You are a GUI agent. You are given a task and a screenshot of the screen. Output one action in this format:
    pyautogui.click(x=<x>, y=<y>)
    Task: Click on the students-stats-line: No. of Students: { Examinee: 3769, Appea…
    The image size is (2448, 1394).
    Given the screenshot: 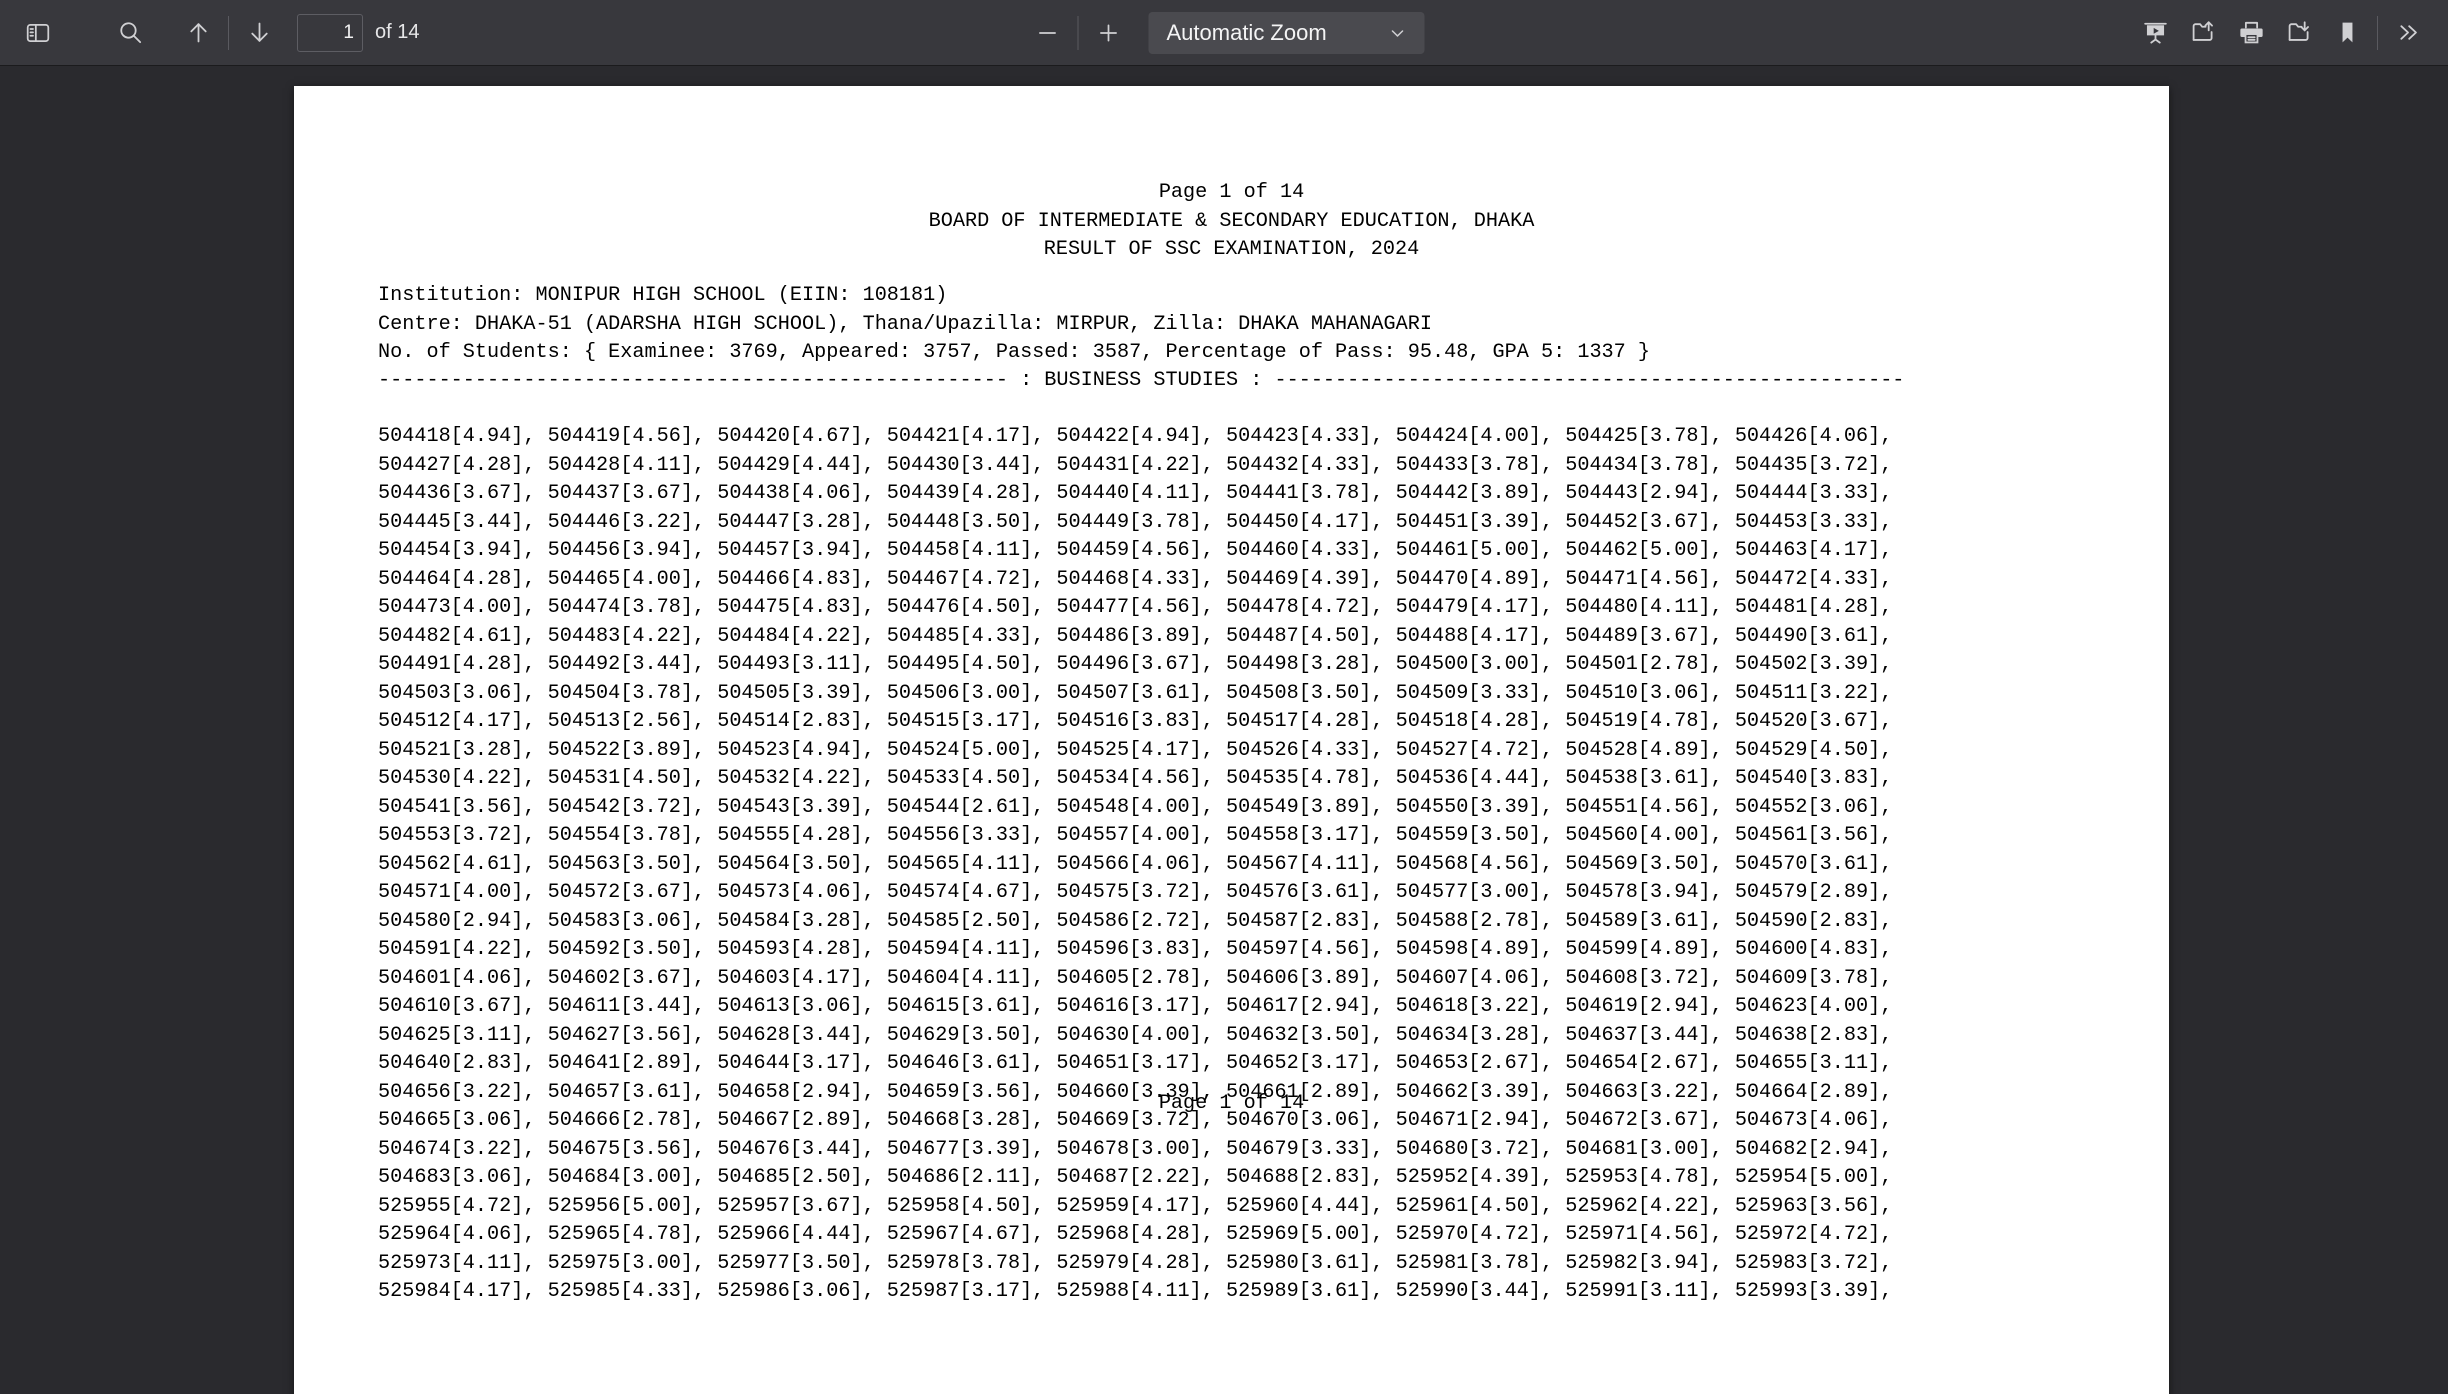 What is the action you would take?
    pyautogui.click(x=1014, y=352)
    